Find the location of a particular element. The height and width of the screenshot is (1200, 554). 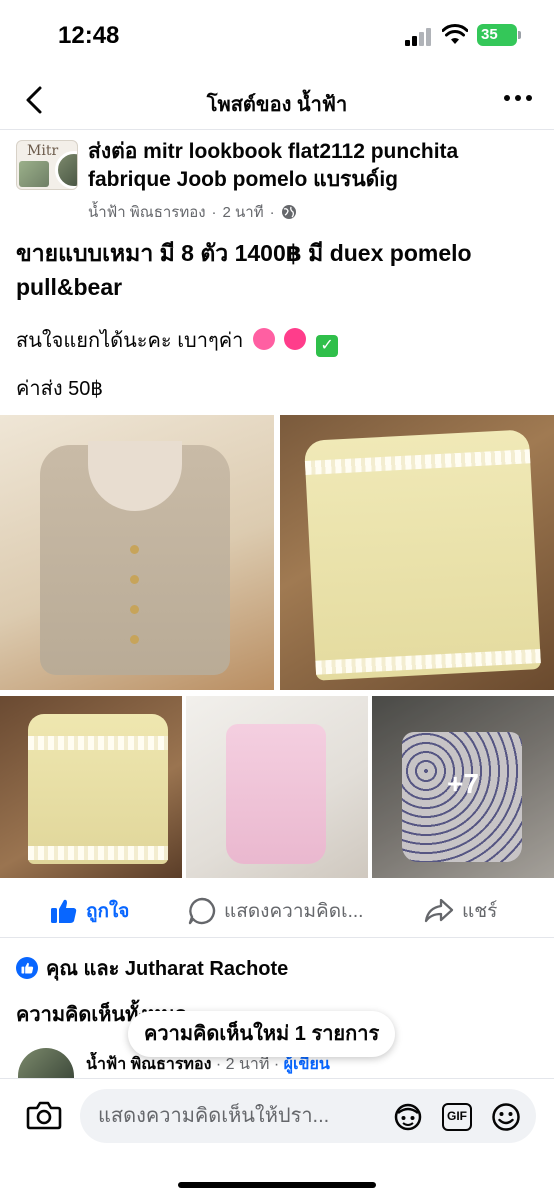

author-badge: ผู้เขียน is located at coordinates (306, 1064).